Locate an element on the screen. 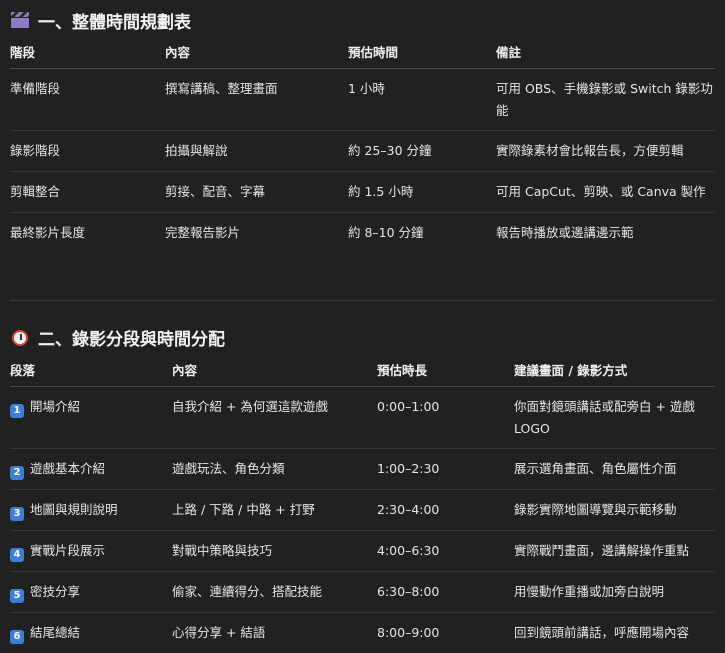  table-row: 錄影階段 拍攝與解說 約 25–30 分鐘 實際錄素材會比報告長，方便剪輯 is located at coordinates (362, 151).